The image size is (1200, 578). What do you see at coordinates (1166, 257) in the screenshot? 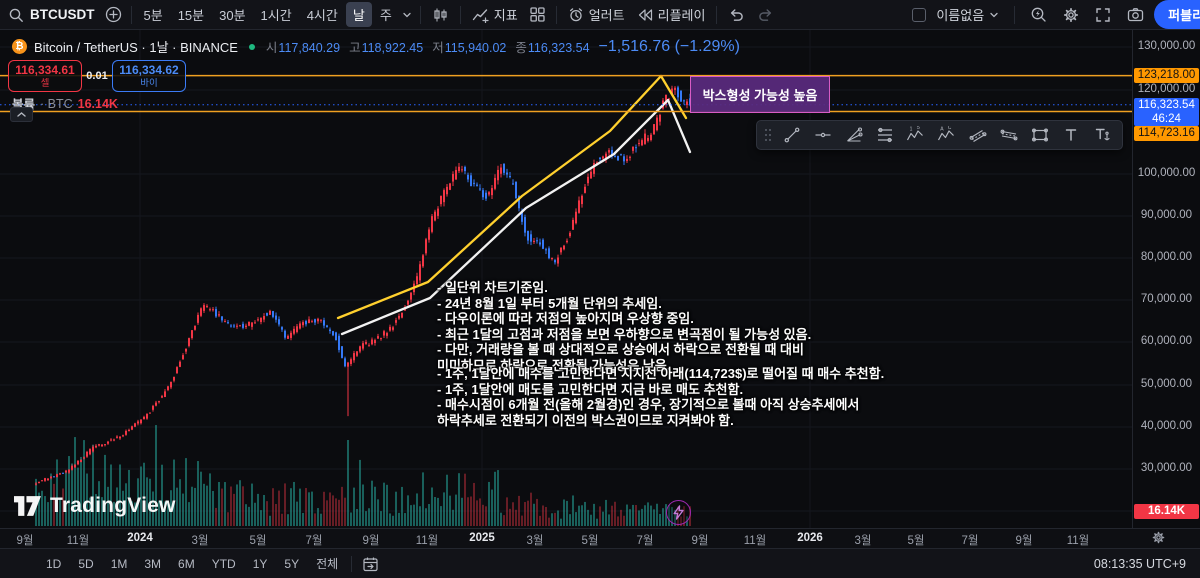
I see `price-tick: 80,000.00` at bounding box center [1166, 257].